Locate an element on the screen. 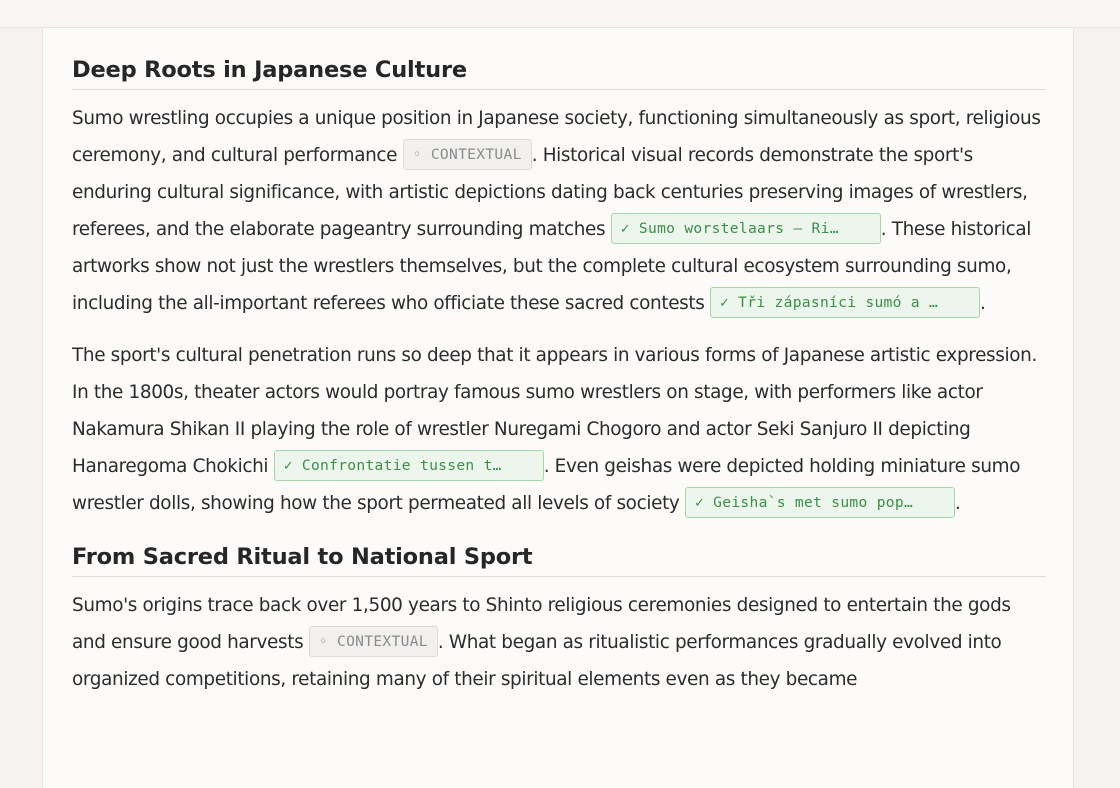 The width and height of the screenshot is (1120, 788). top-bar is located at coordinates (560, 14).